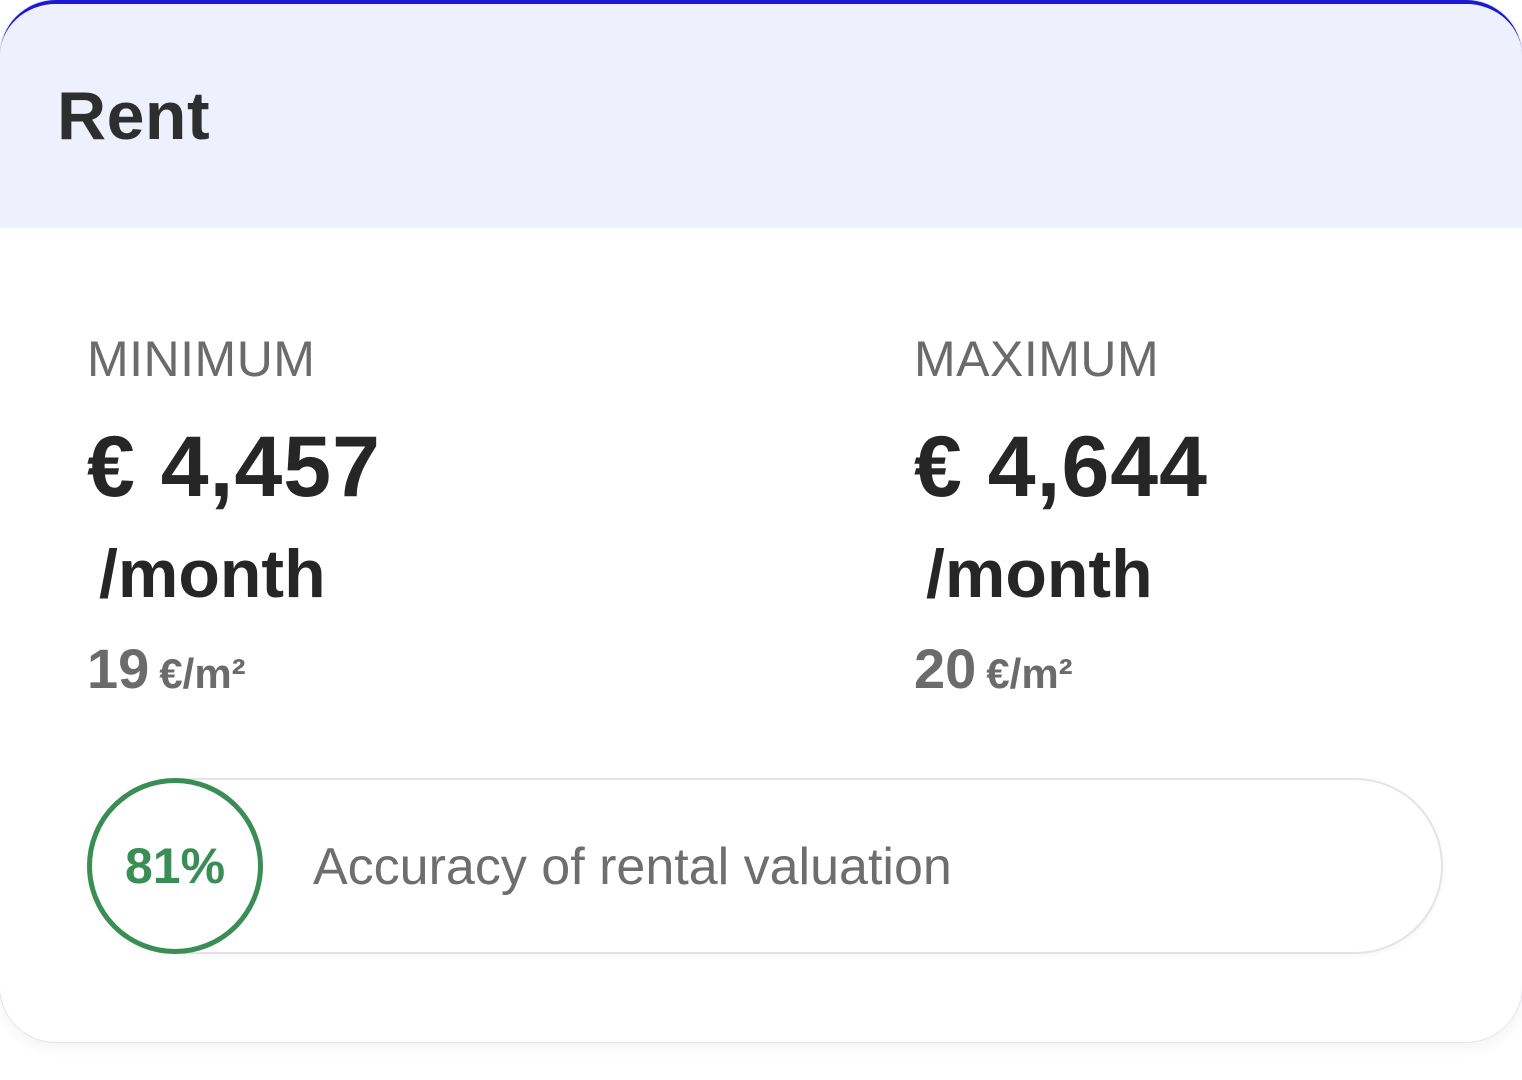 The image size is (1522, 1080). What do you see at coordinates (1039, 574) in the screenshot?
I see `maximum-period: /month` at bounding box center [1039, 574].